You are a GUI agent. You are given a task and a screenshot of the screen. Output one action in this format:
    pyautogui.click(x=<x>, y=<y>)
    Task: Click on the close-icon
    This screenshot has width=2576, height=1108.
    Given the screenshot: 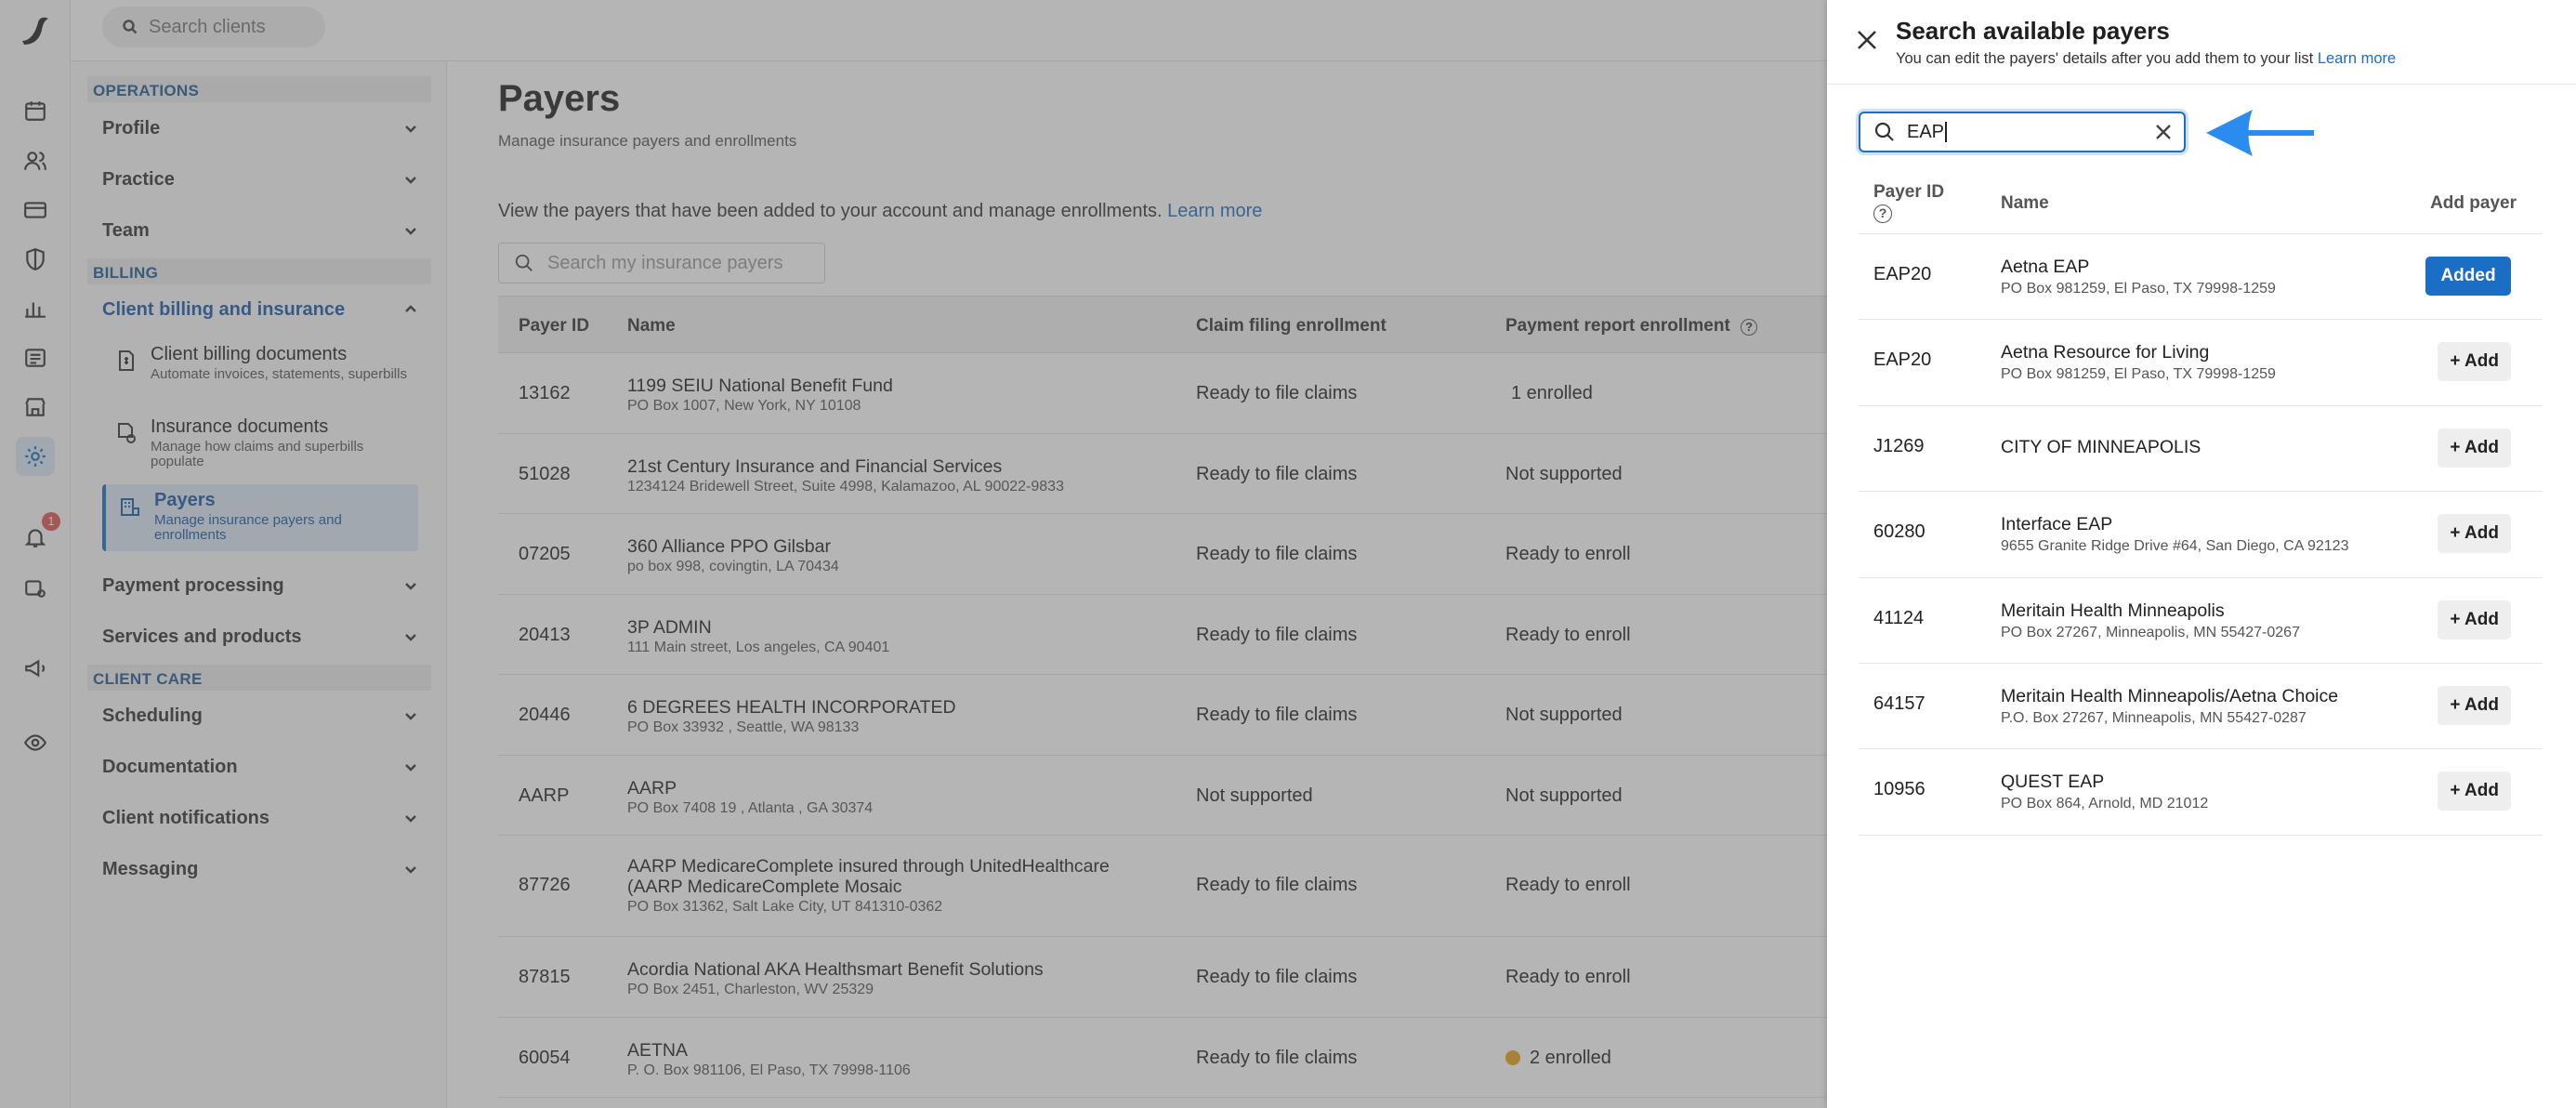 What is the action you would take?
    pyautogui.click(x=1867, y=40)
    